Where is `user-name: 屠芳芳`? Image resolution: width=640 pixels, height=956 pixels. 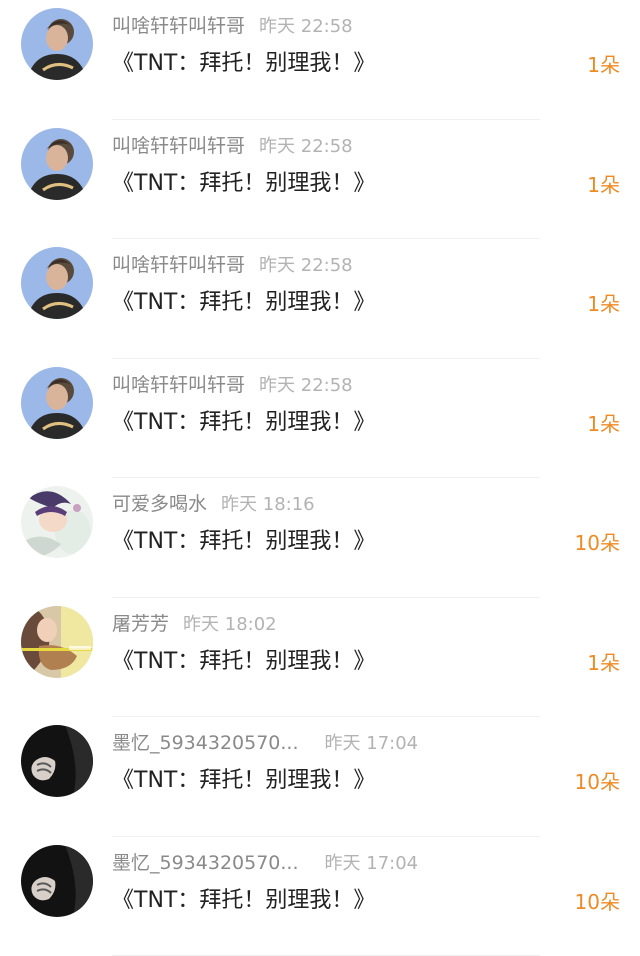
user-name: 屠芳芳 is located at coordinates (140, 624).